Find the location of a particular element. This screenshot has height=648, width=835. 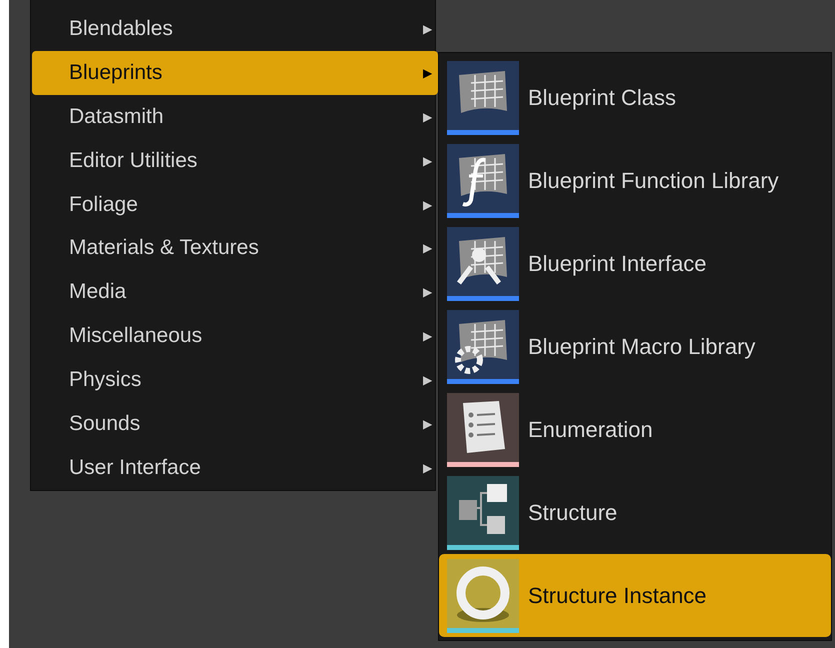

menu-item: Blueprints ▶ is located at coordinates (235, 72).